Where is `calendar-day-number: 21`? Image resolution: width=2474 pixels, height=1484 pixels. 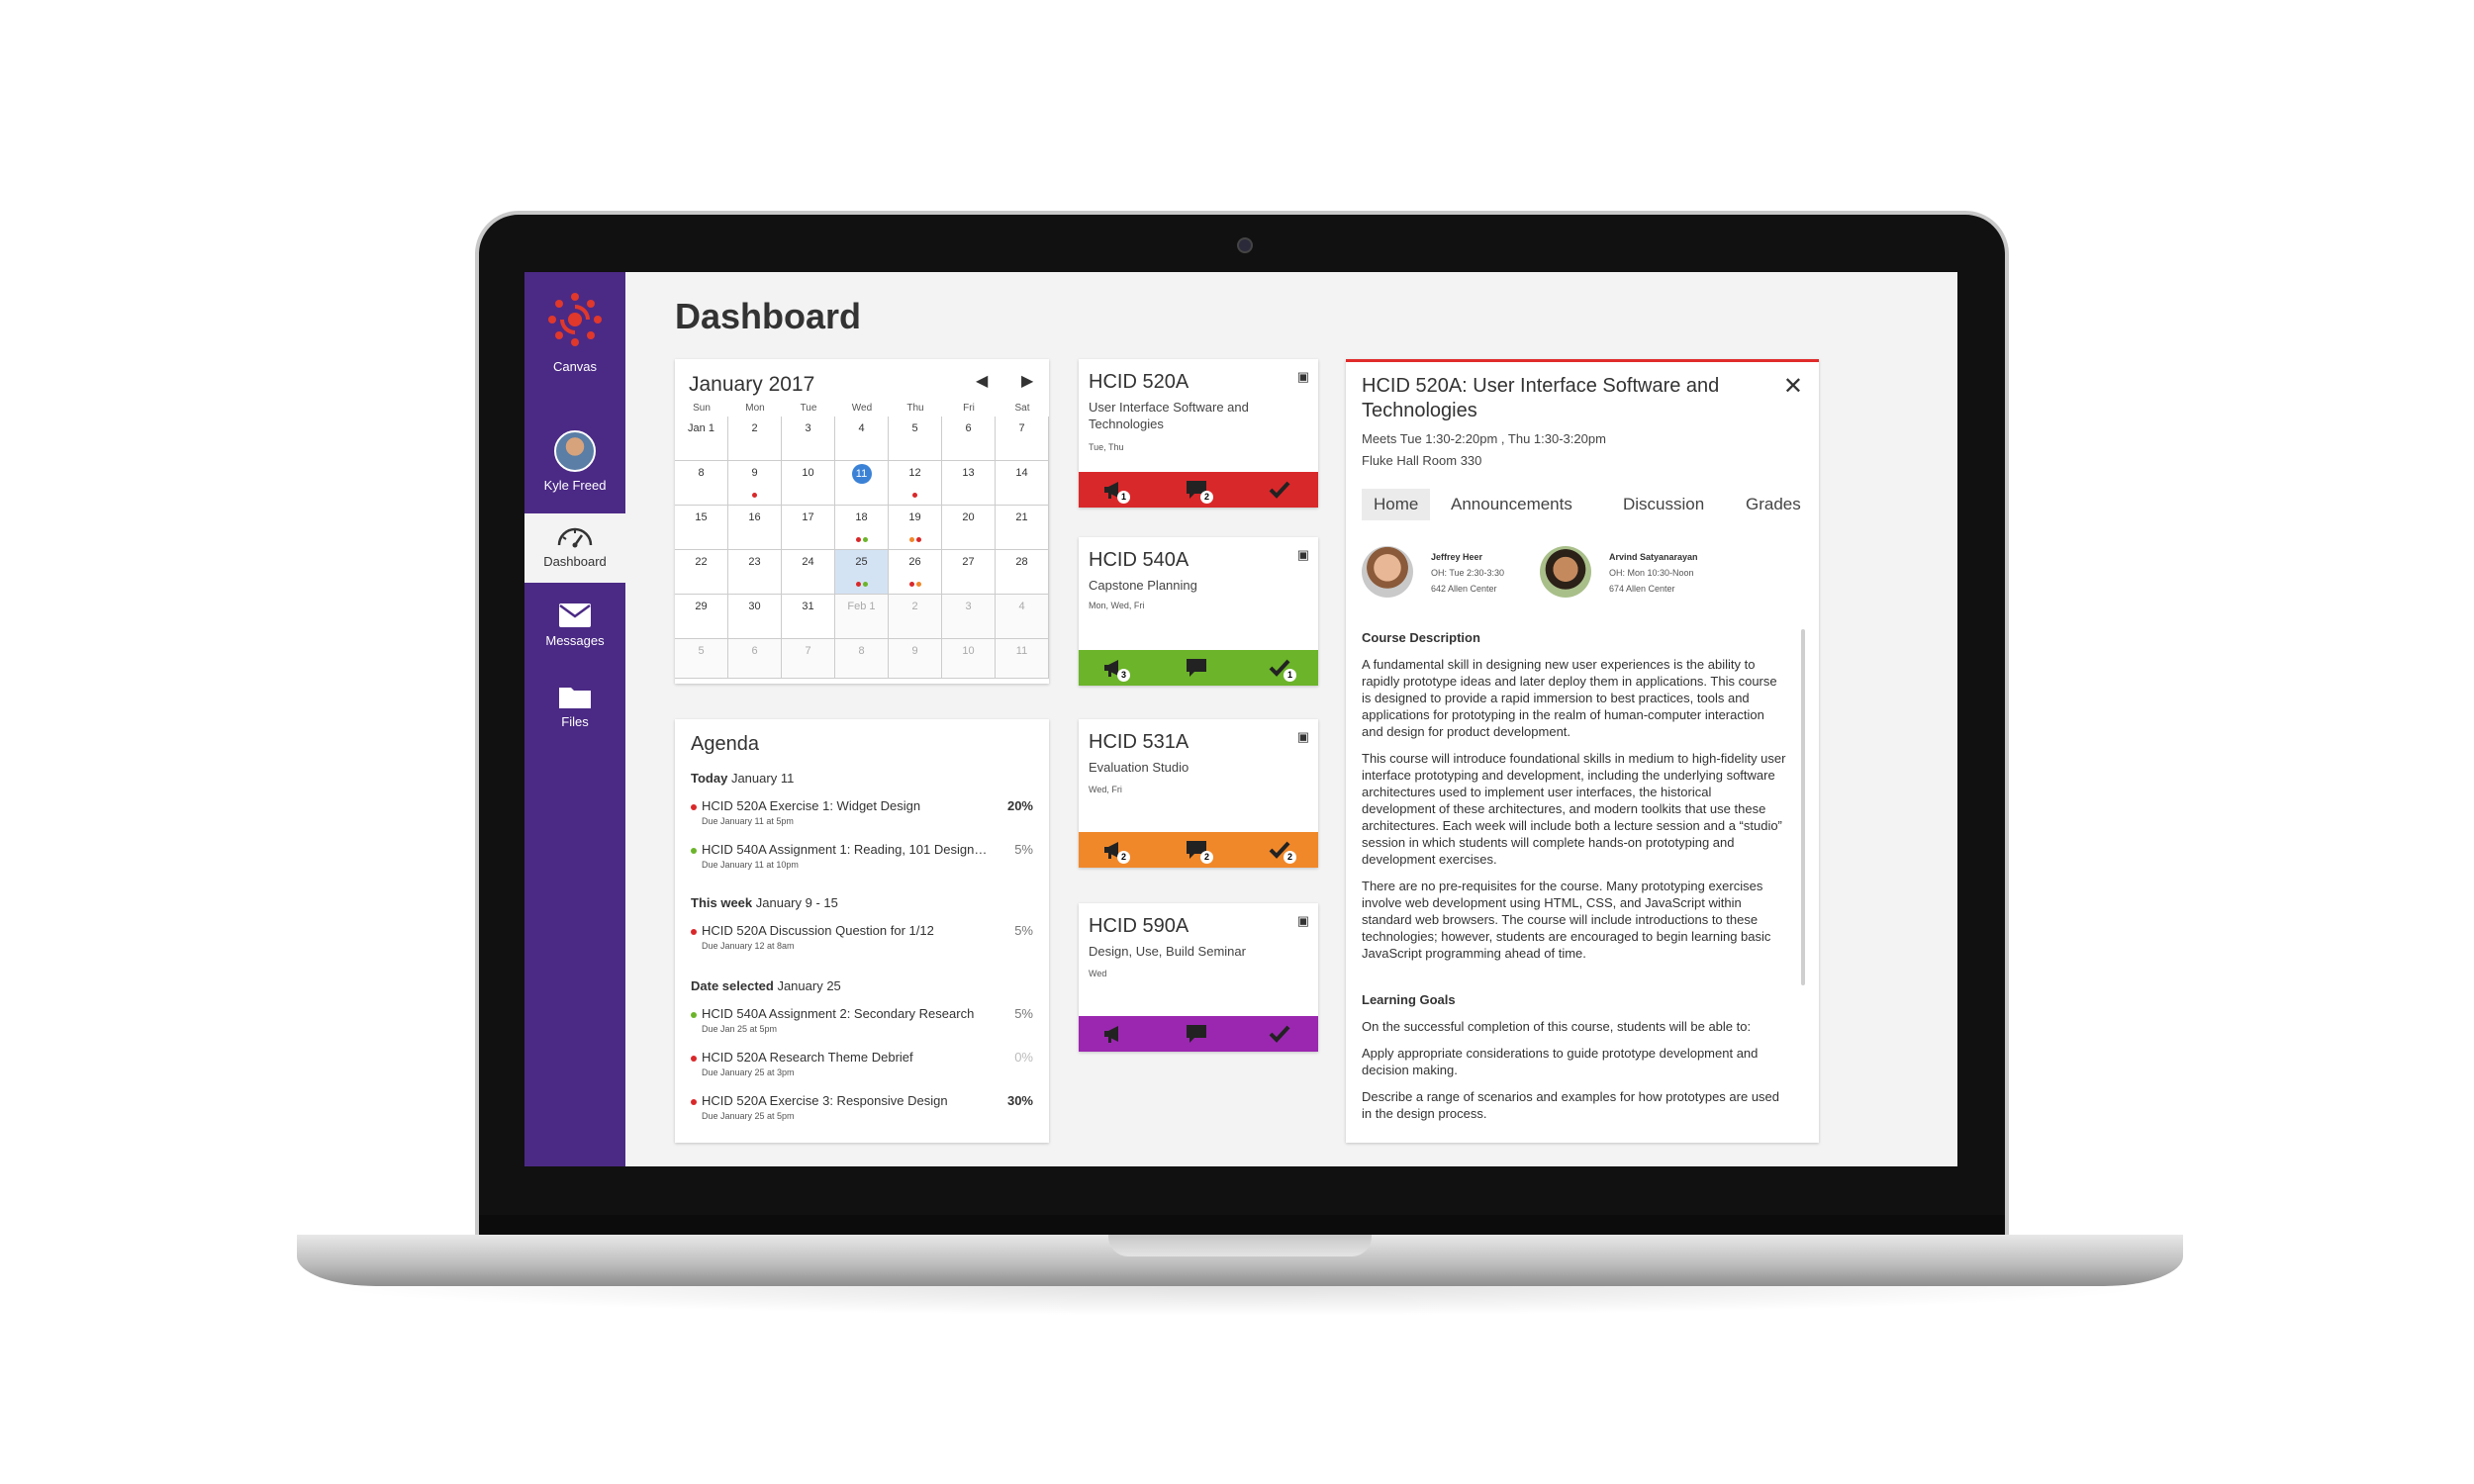 calendar-day-number: 21 is located at coordinates (1022, 517).